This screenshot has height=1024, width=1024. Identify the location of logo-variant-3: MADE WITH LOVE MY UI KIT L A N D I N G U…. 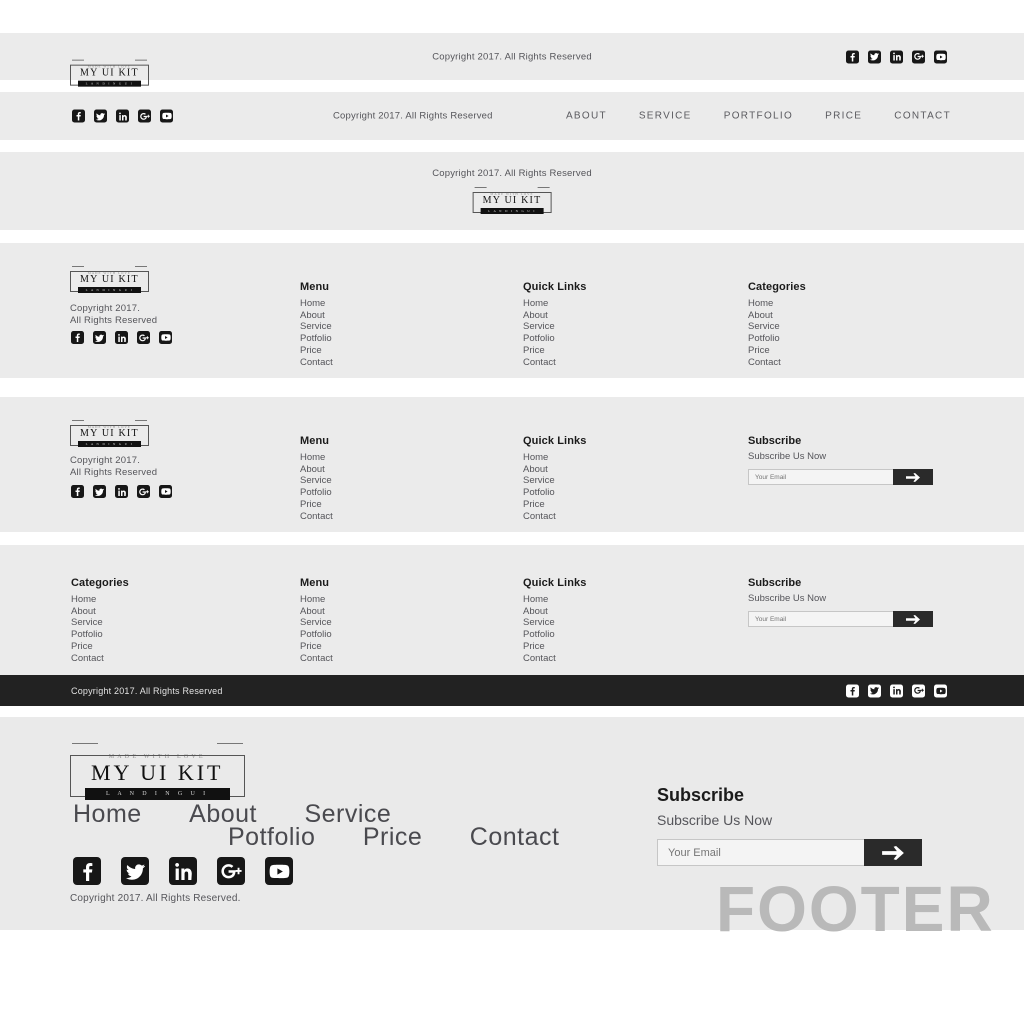
(512, 202).